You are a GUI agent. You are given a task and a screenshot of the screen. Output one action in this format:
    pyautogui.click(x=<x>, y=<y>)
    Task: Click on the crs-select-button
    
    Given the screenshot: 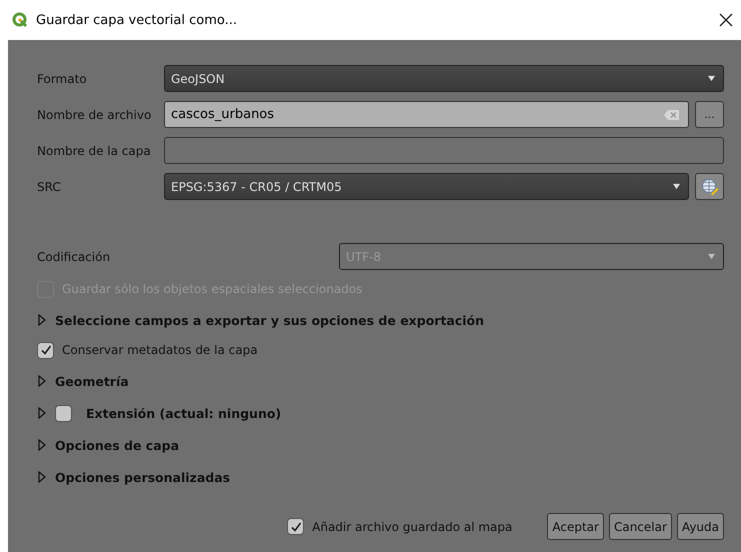 What is the action you would take?
    pyautogui.click(x=709, y=186)
    